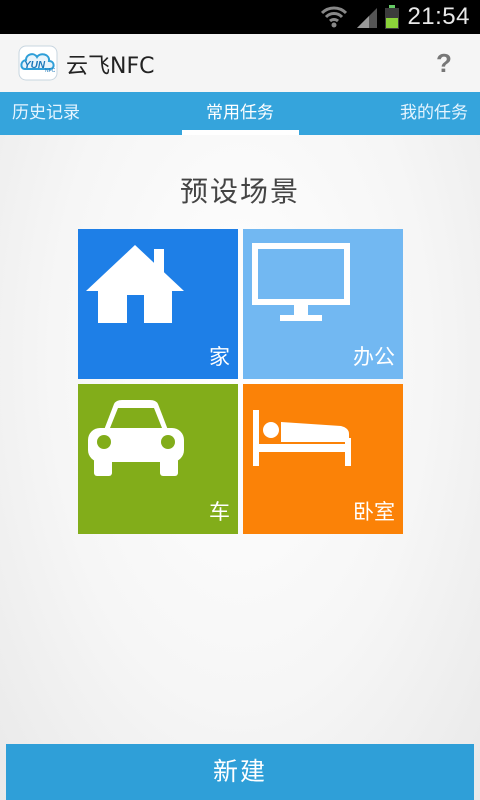 The height and width of the screenshot is (800, 480). What do you see at coordinates (240, 772) in the screenshot?
I see `new-button: 新建` at bounding box center [240, 772].